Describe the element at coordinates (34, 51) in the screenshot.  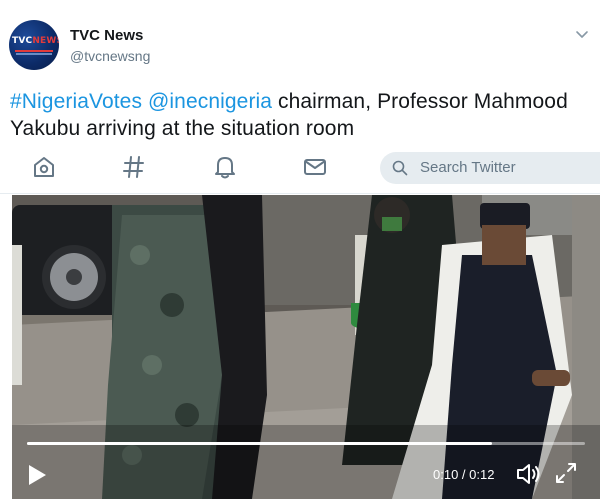
I see `avatar-logo-bar` at that location.